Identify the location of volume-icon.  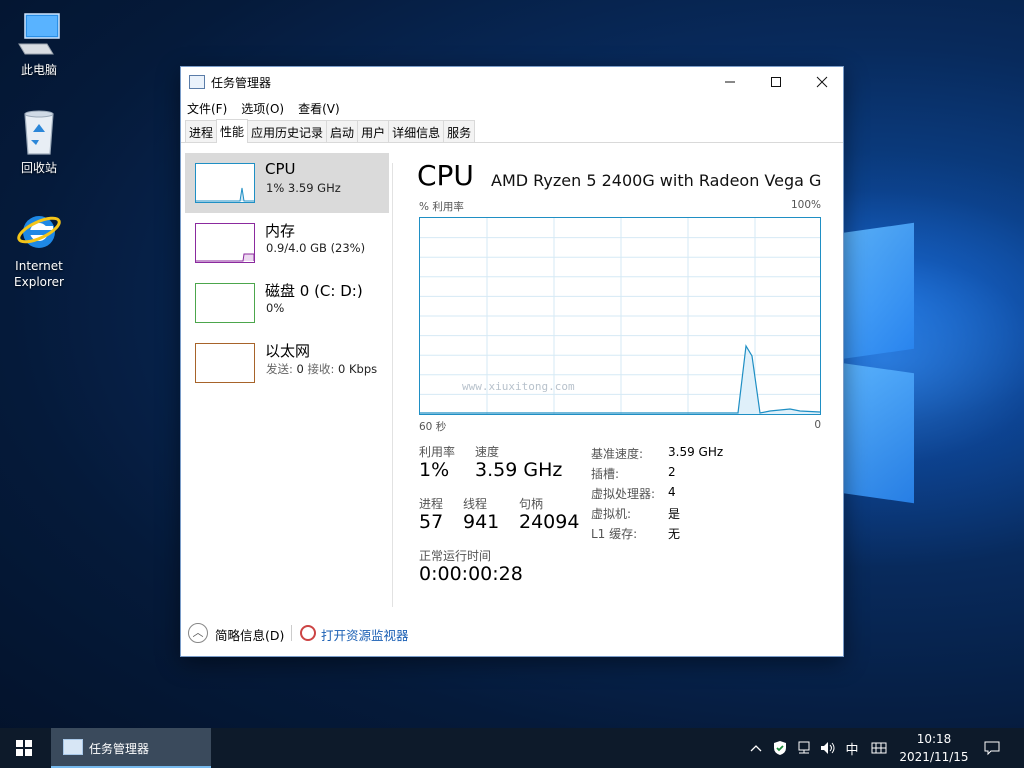
(828, 748).